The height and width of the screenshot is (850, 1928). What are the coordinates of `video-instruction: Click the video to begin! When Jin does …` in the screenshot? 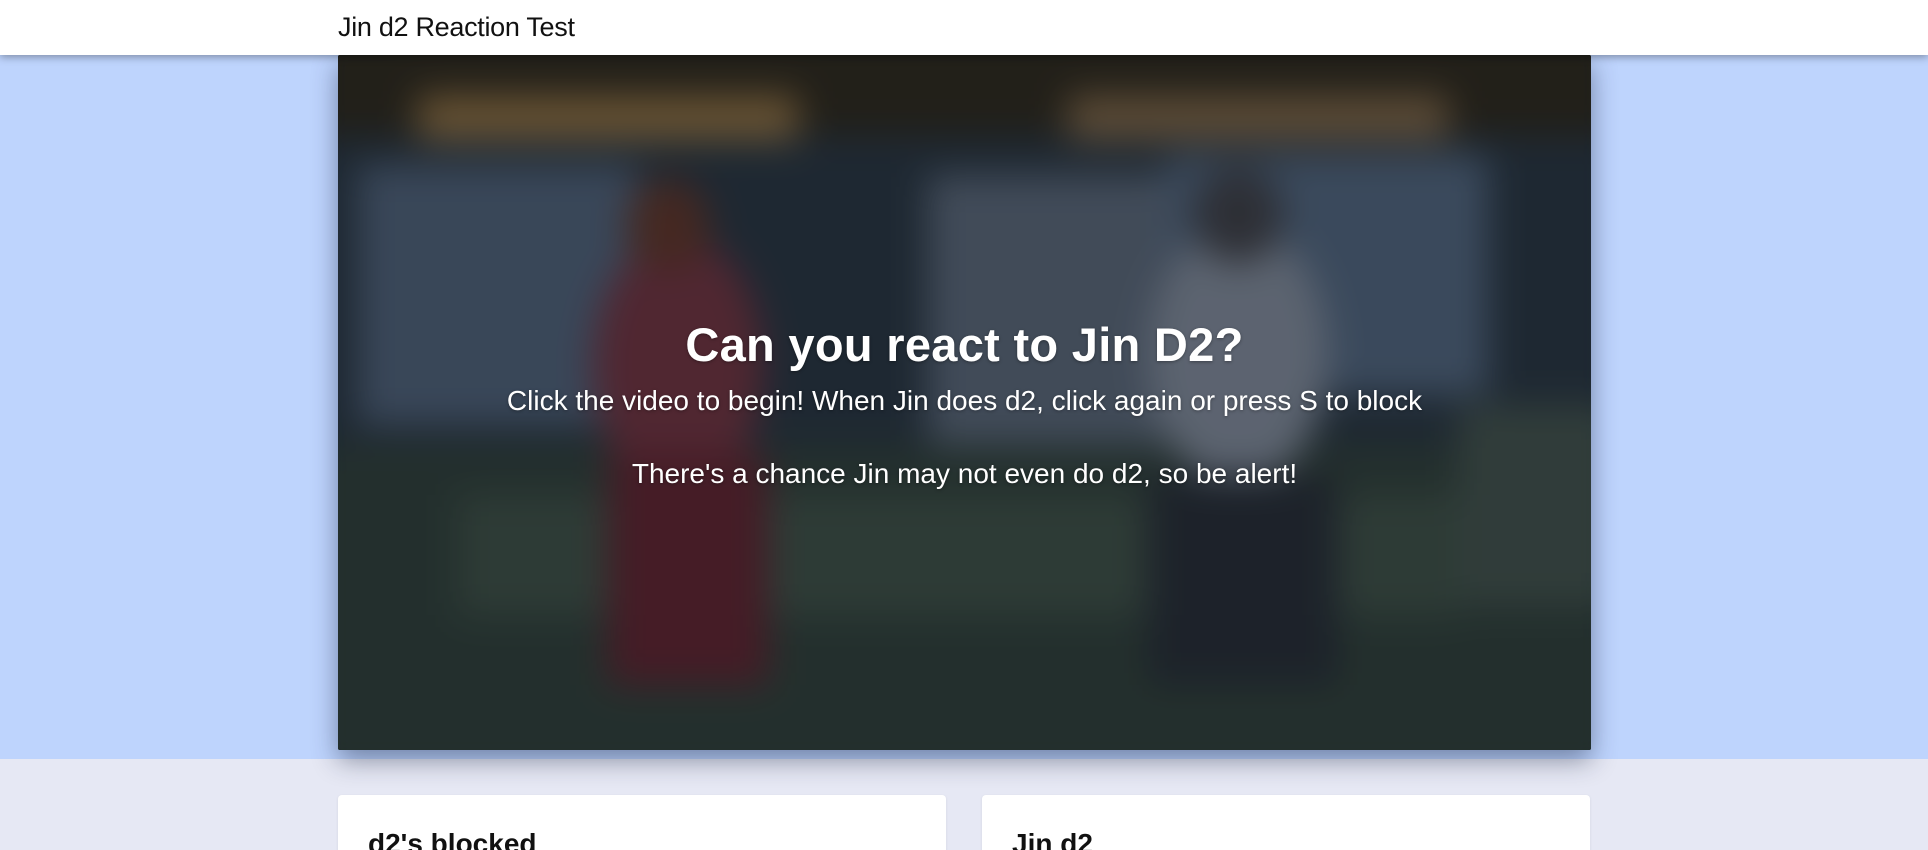 It's located at (964, 400).